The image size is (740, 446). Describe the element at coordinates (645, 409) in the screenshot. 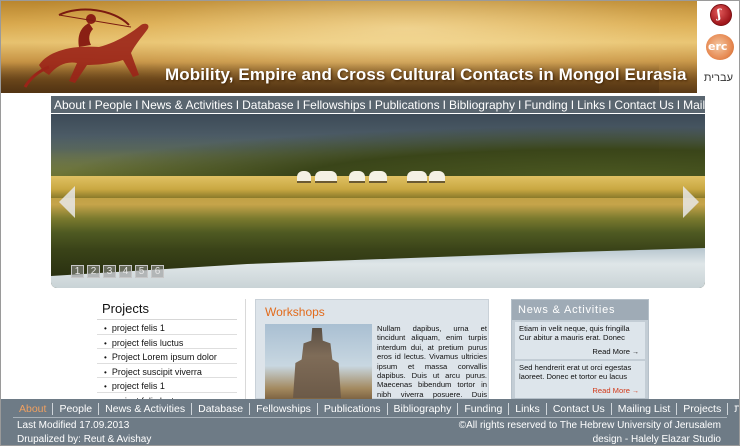

I see `footer-nav-mailing-list: Mailing List` at that location.